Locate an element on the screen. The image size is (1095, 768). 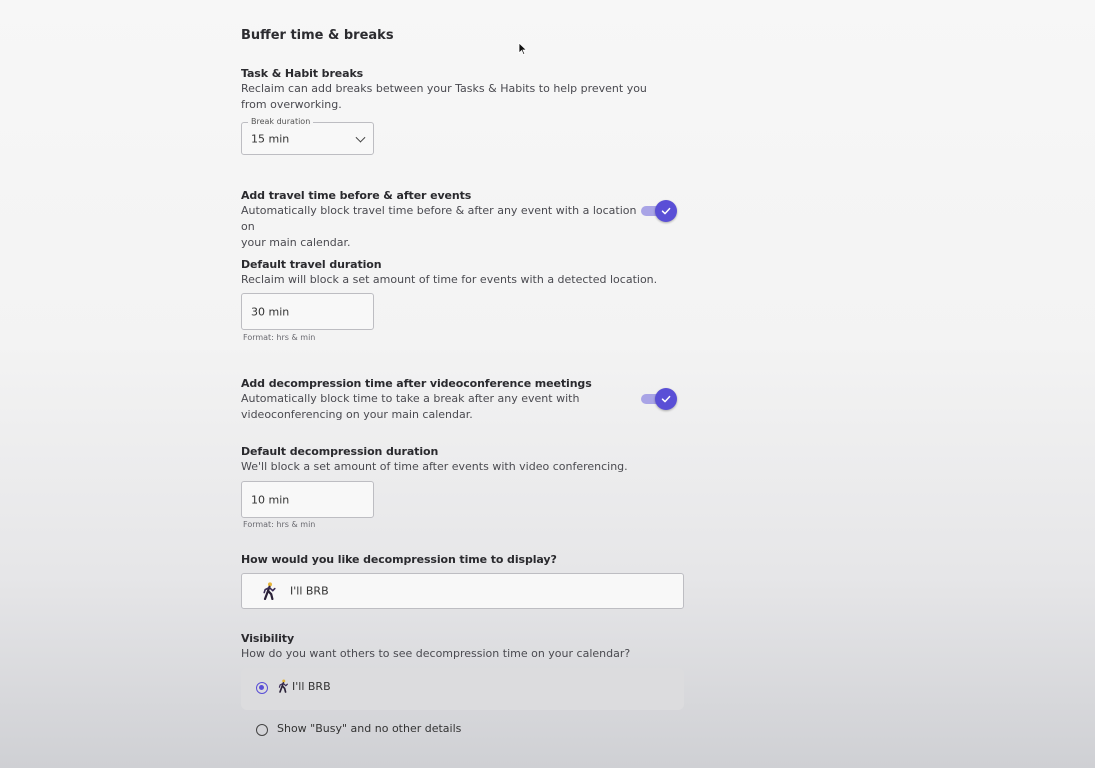
decompression-duration-value: 10 min is located at coordinates (270, 499).